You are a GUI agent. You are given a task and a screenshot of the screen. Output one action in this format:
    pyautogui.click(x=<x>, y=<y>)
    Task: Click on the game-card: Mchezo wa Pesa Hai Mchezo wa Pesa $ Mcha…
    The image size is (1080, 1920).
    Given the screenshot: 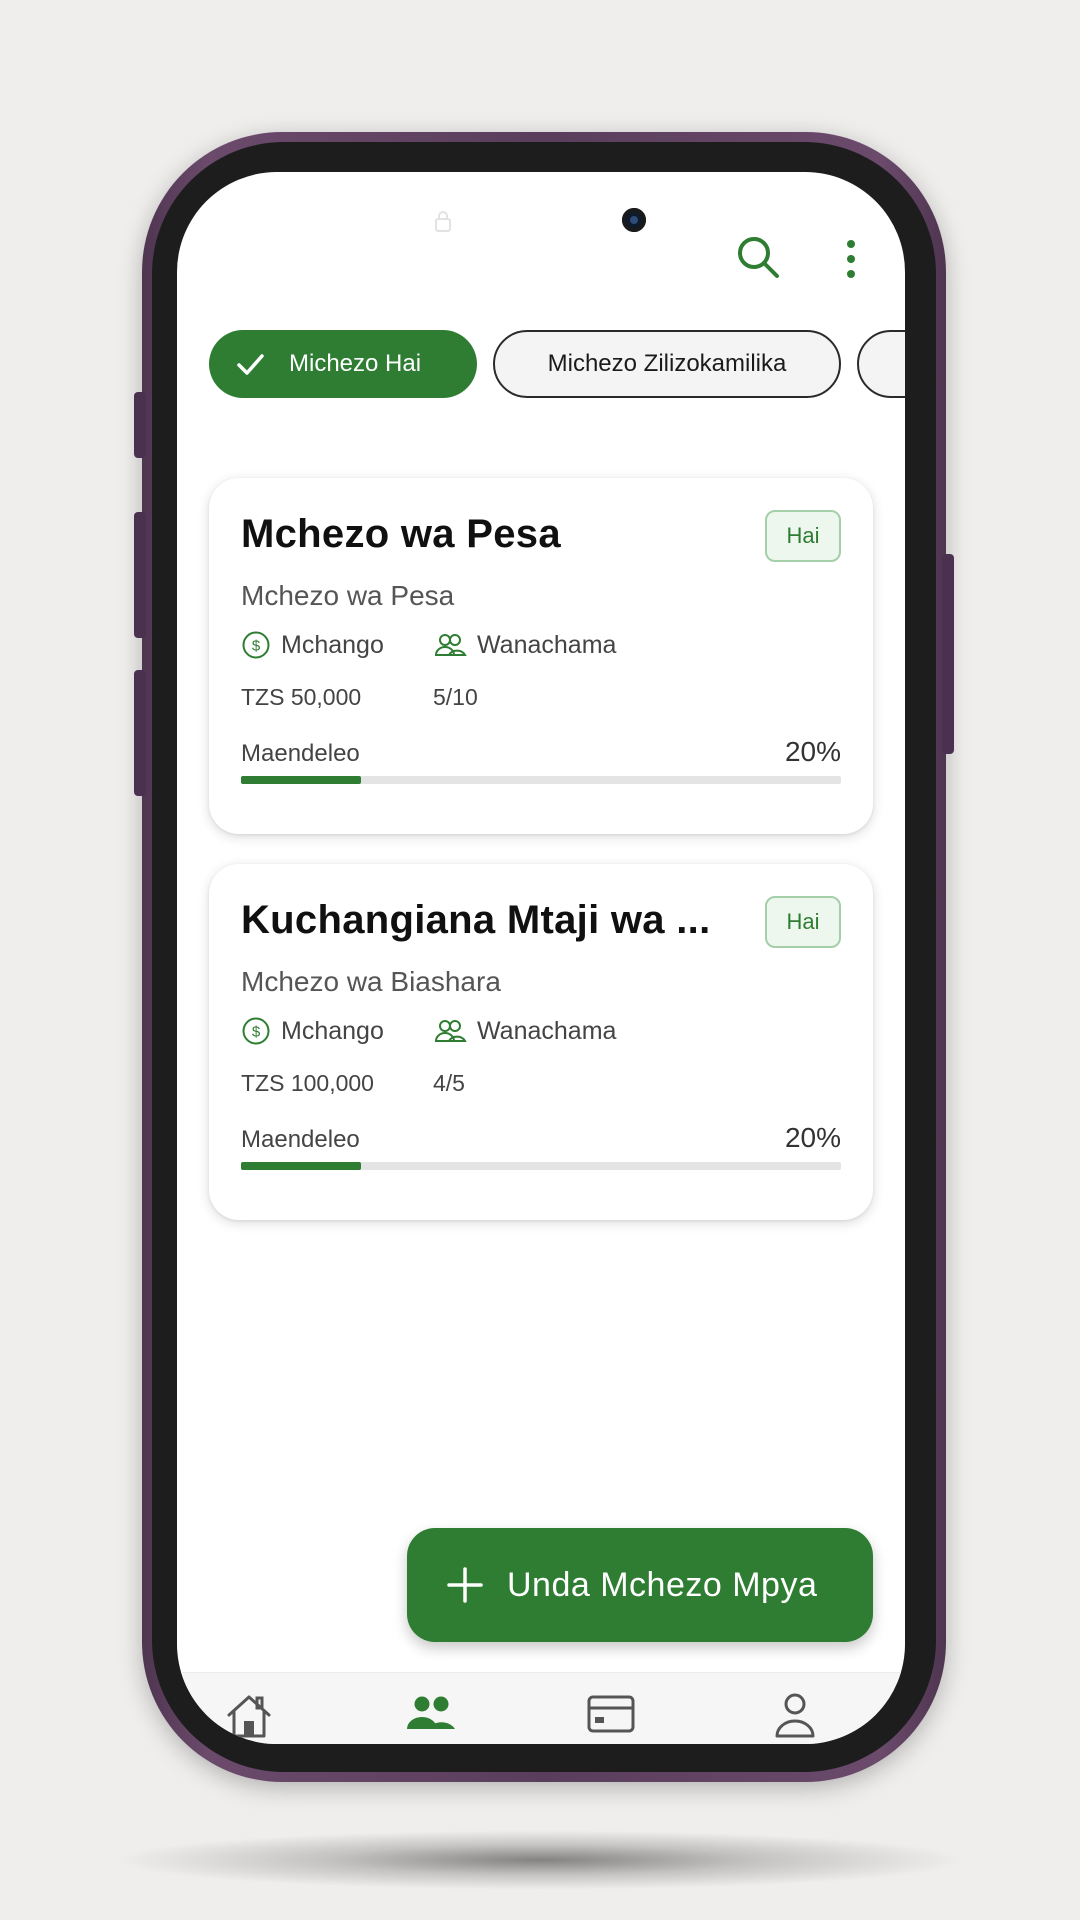 What is the action you would take?
    pyautogui.click(x=541, y=656)
    